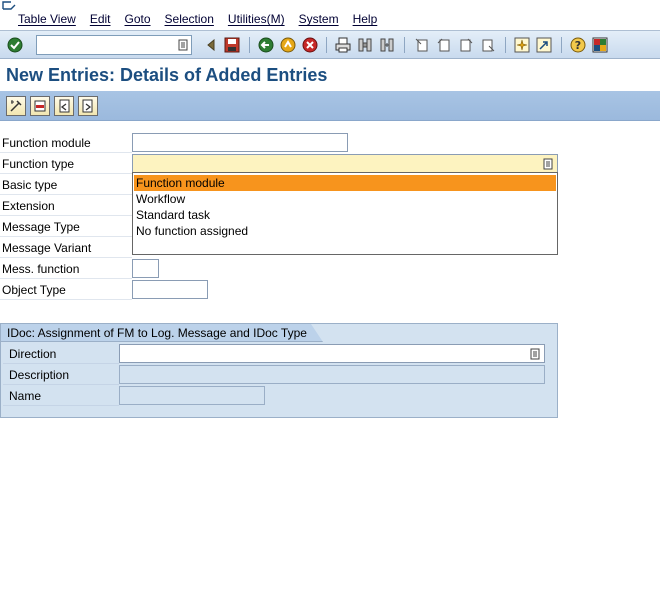 This screenshot has height=591, width=660. What do you see at coordinates (66, 185) in the screenshot?
I see `row-basic-type: Basic type` at bounding box center [66, 185].